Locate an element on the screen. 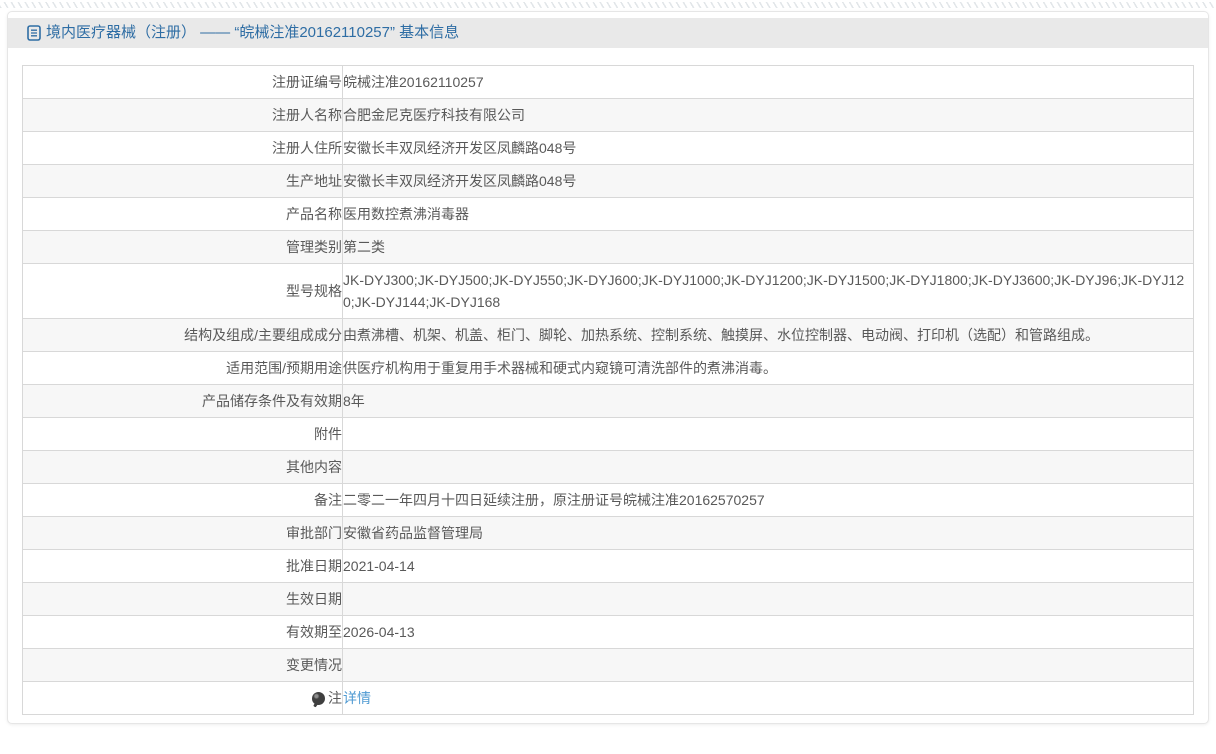 The width and height of the screenshot is (1216, 754). row-label: 注册人住所 is located at coordinates (182, 148).